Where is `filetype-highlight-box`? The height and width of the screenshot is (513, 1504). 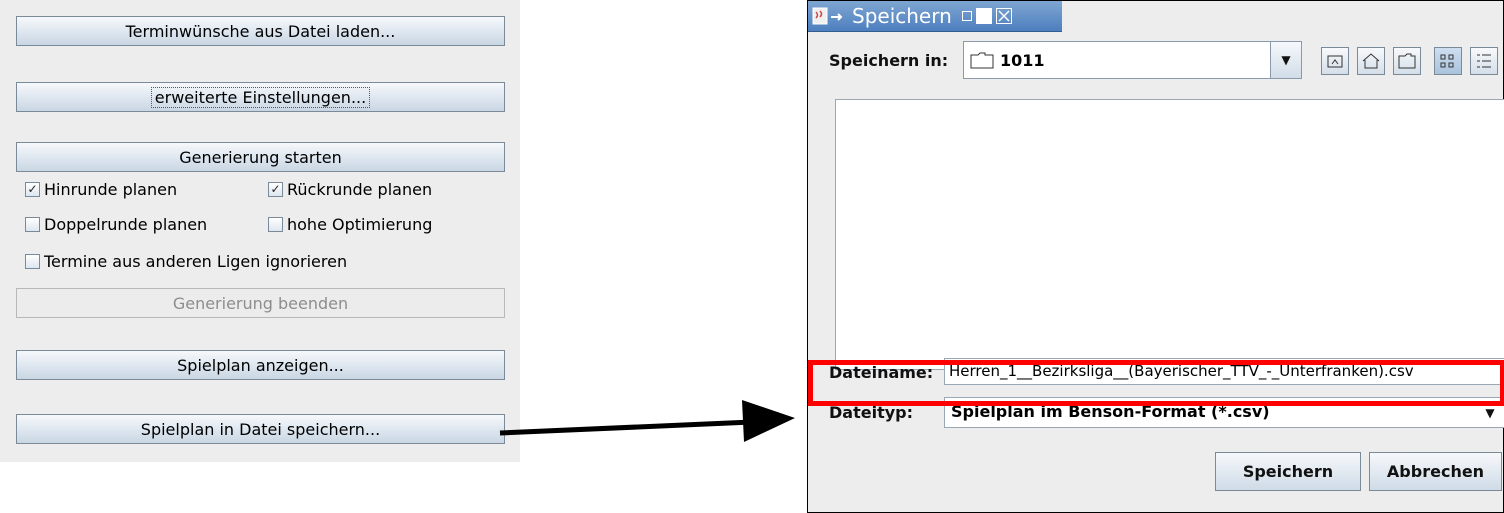 filetype-highlight-box is located at coordinates (1156, 383).